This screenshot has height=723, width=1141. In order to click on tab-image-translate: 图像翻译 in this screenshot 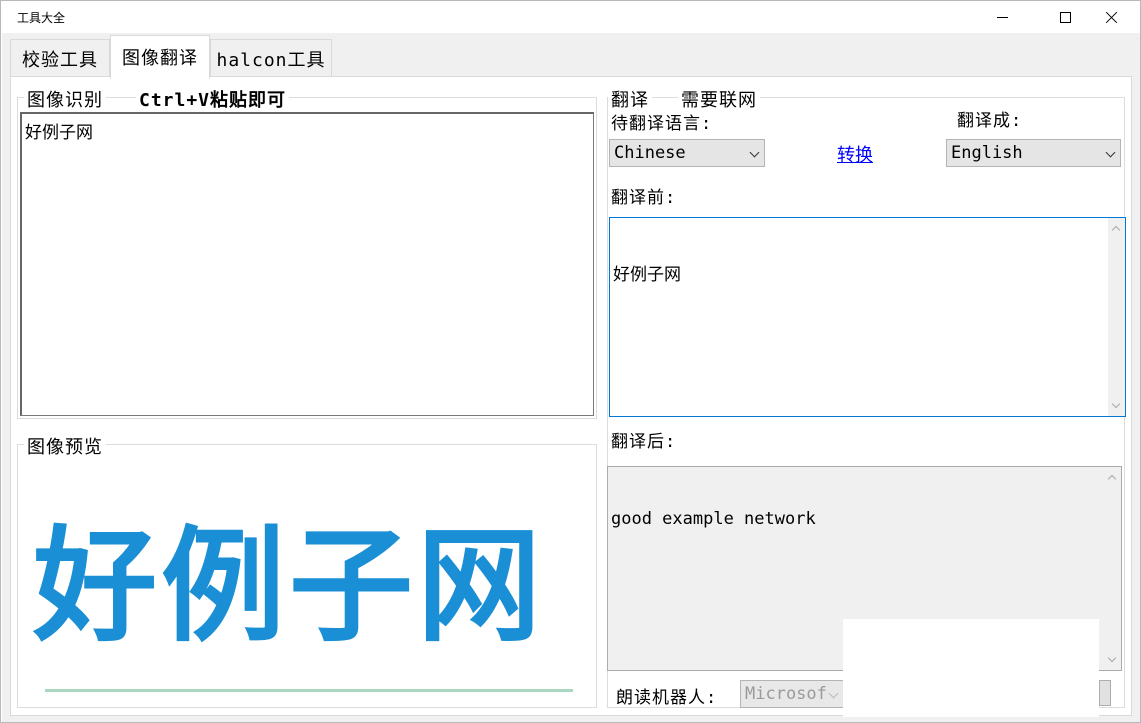, I will do `click(160, 57)`.